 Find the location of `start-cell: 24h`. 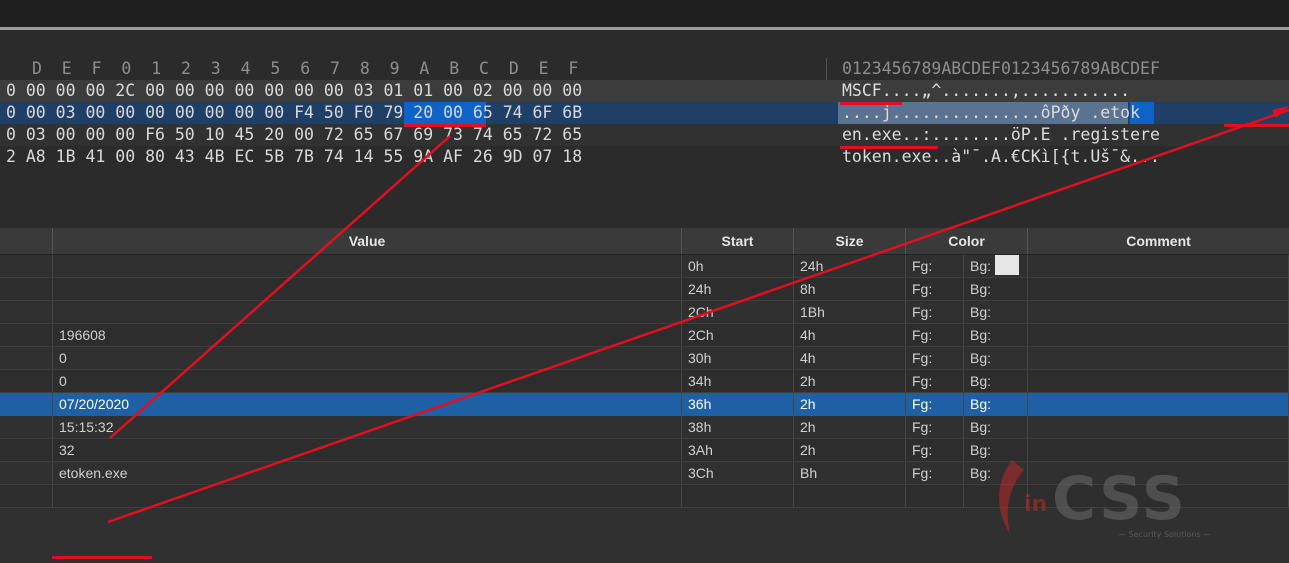

start-cell: 24h is located at coordinates (738, 289).